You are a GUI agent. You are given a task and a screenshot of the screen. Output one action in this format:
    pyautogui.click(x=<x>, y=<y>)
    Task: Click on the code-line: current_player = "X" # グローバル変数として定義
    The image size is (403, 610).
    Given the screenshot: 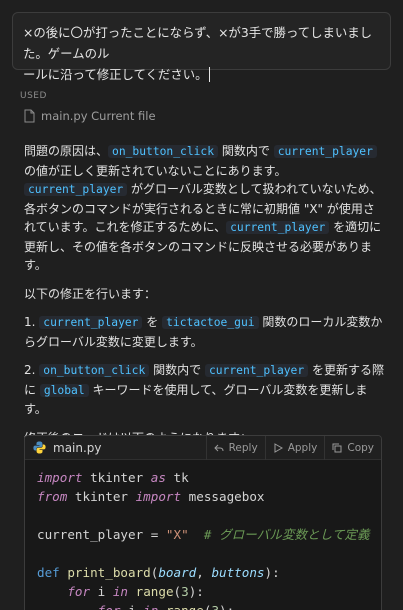 What is the action you would take?
    pyautogui.click(x=203, y=534)
    